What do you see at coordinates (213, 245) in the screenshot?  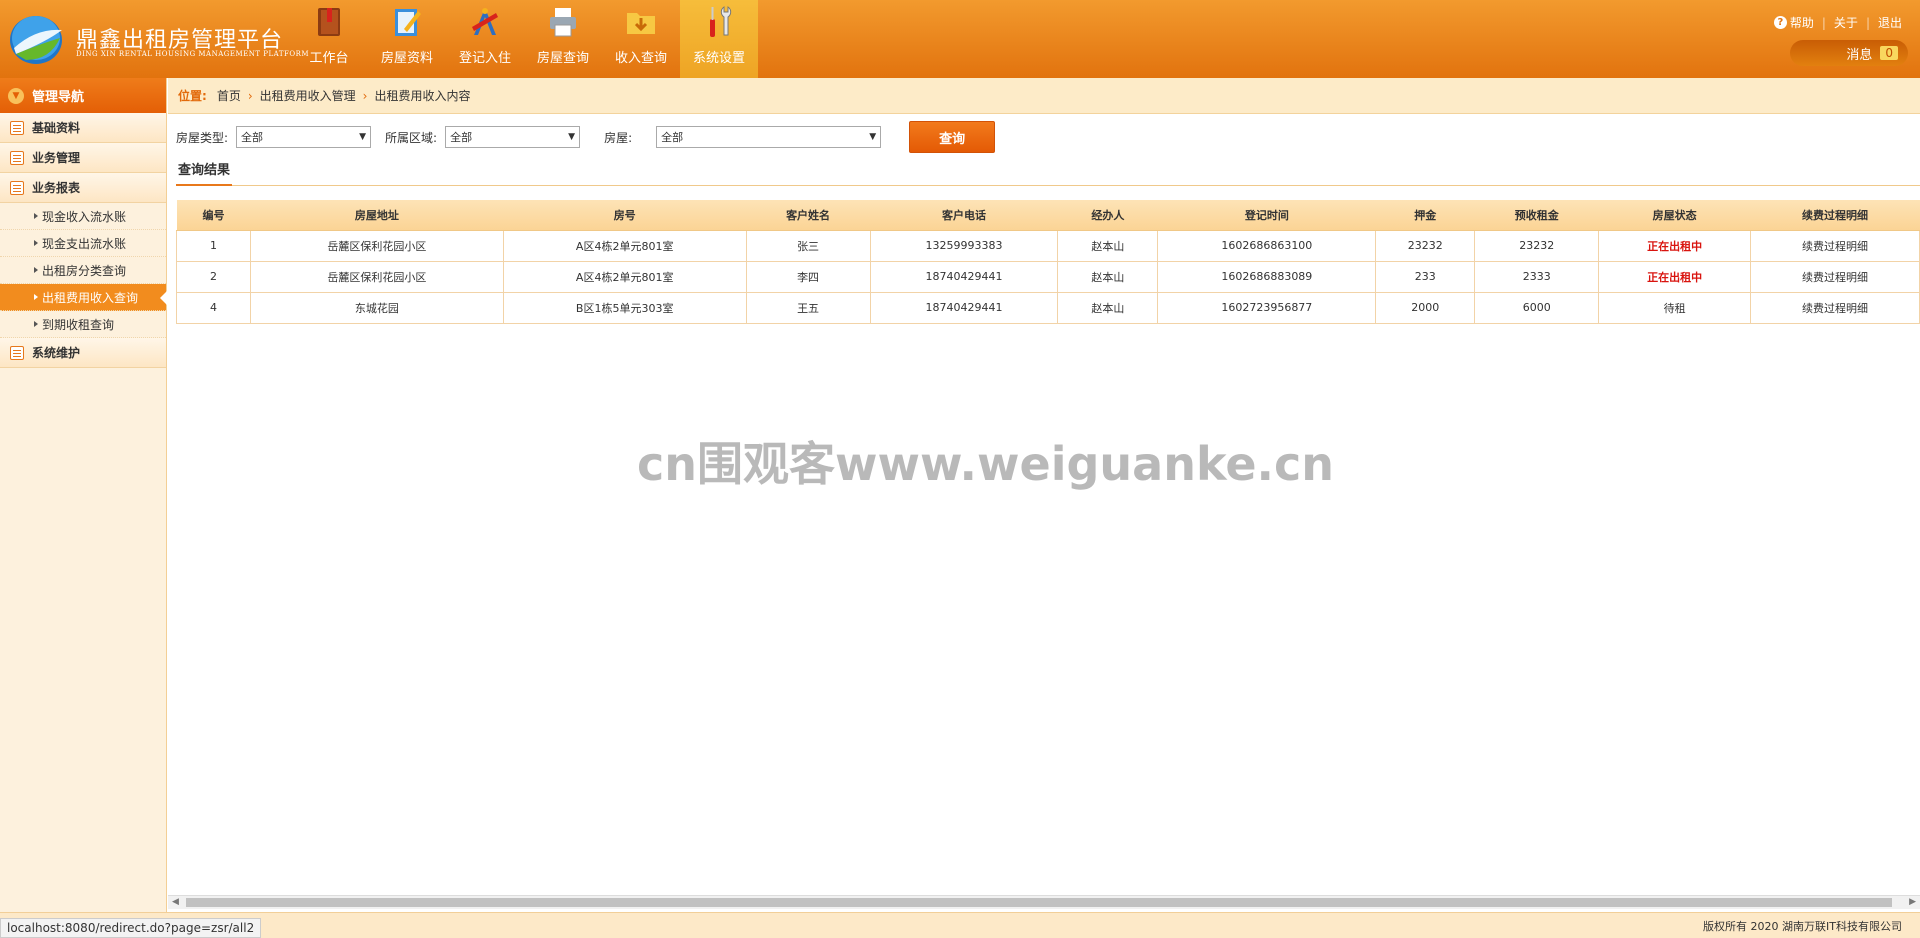 I see `cell-id: 1` at bounding box center [213, 245].